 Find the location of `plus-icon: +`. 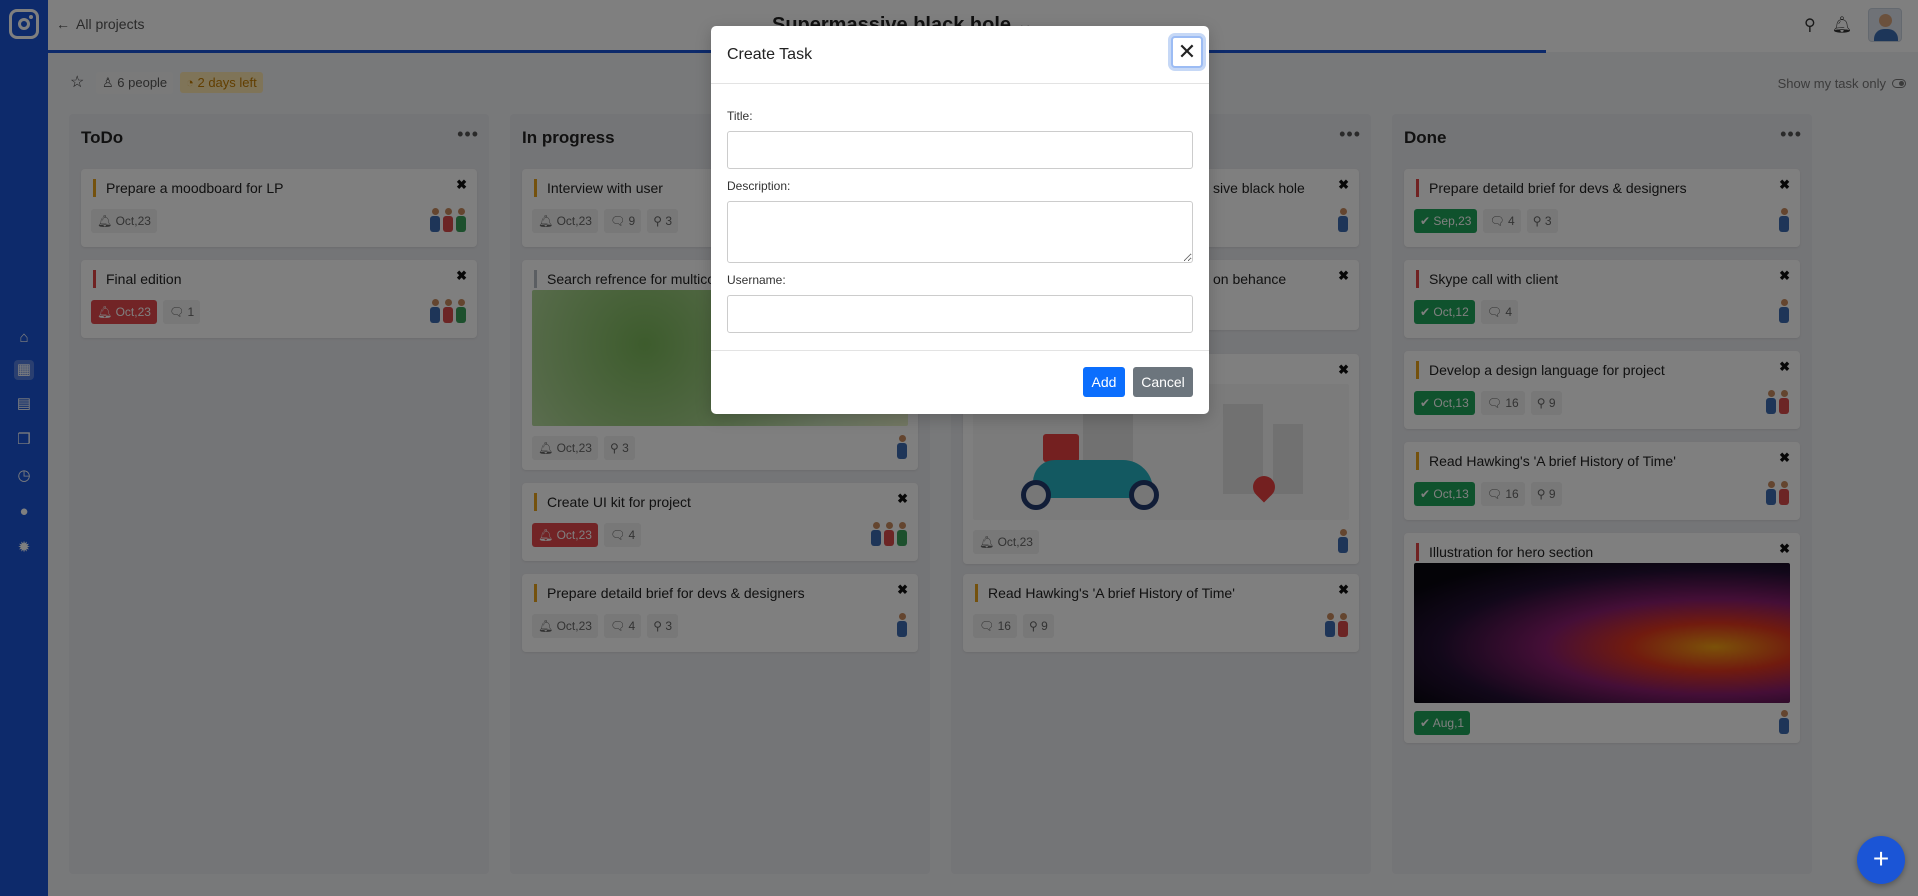

plus-icon: + is located at coordinates (1881, 858).